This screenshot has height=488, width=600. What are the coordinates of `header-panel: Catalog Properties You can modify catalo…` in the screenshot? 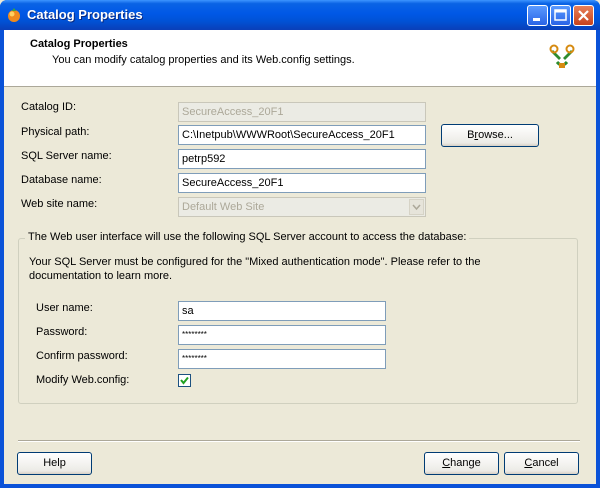 It's located at (300, 58).